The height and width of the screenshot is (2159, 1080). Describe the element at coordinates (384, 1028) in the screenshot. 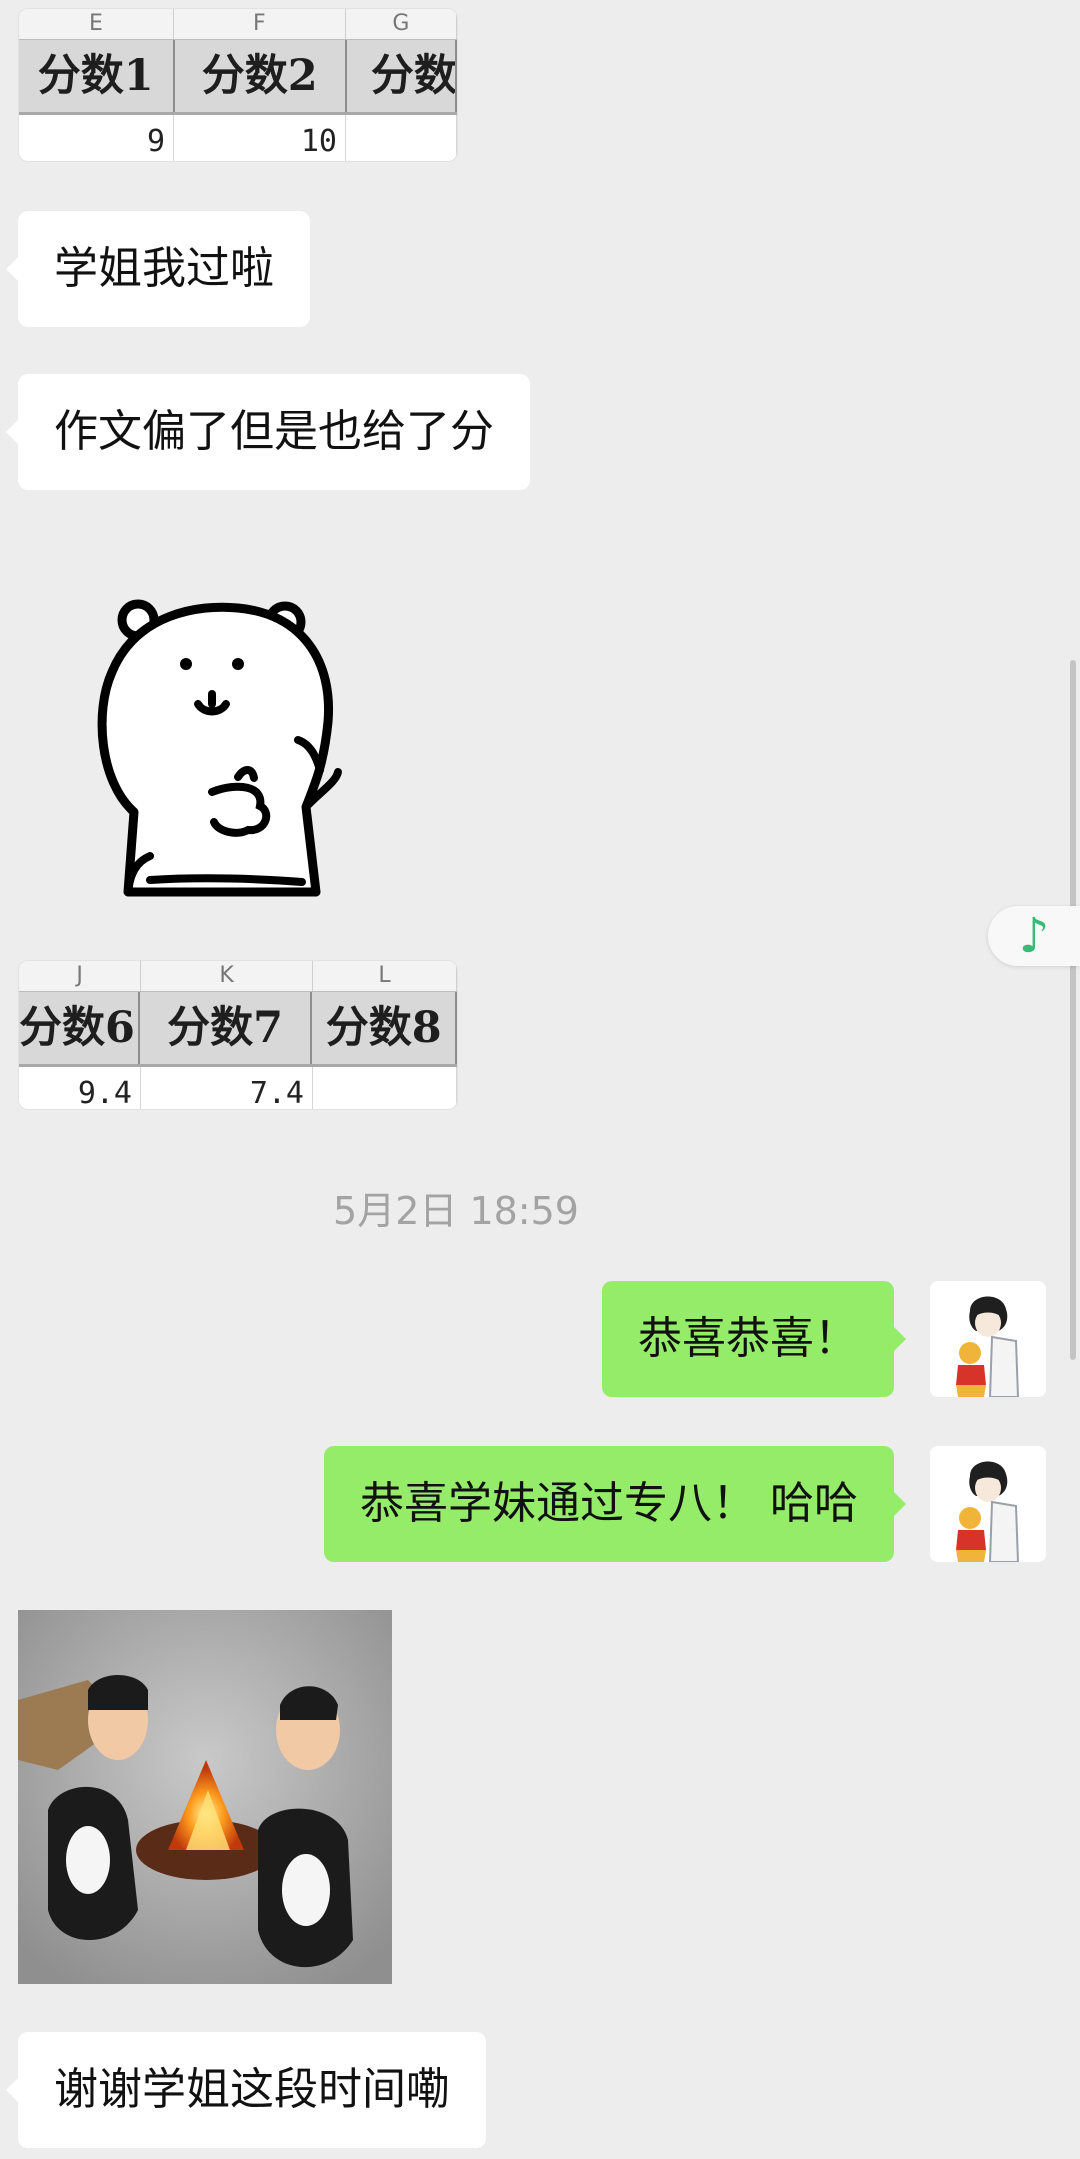

I see `header-cell: 分数8` at that location.